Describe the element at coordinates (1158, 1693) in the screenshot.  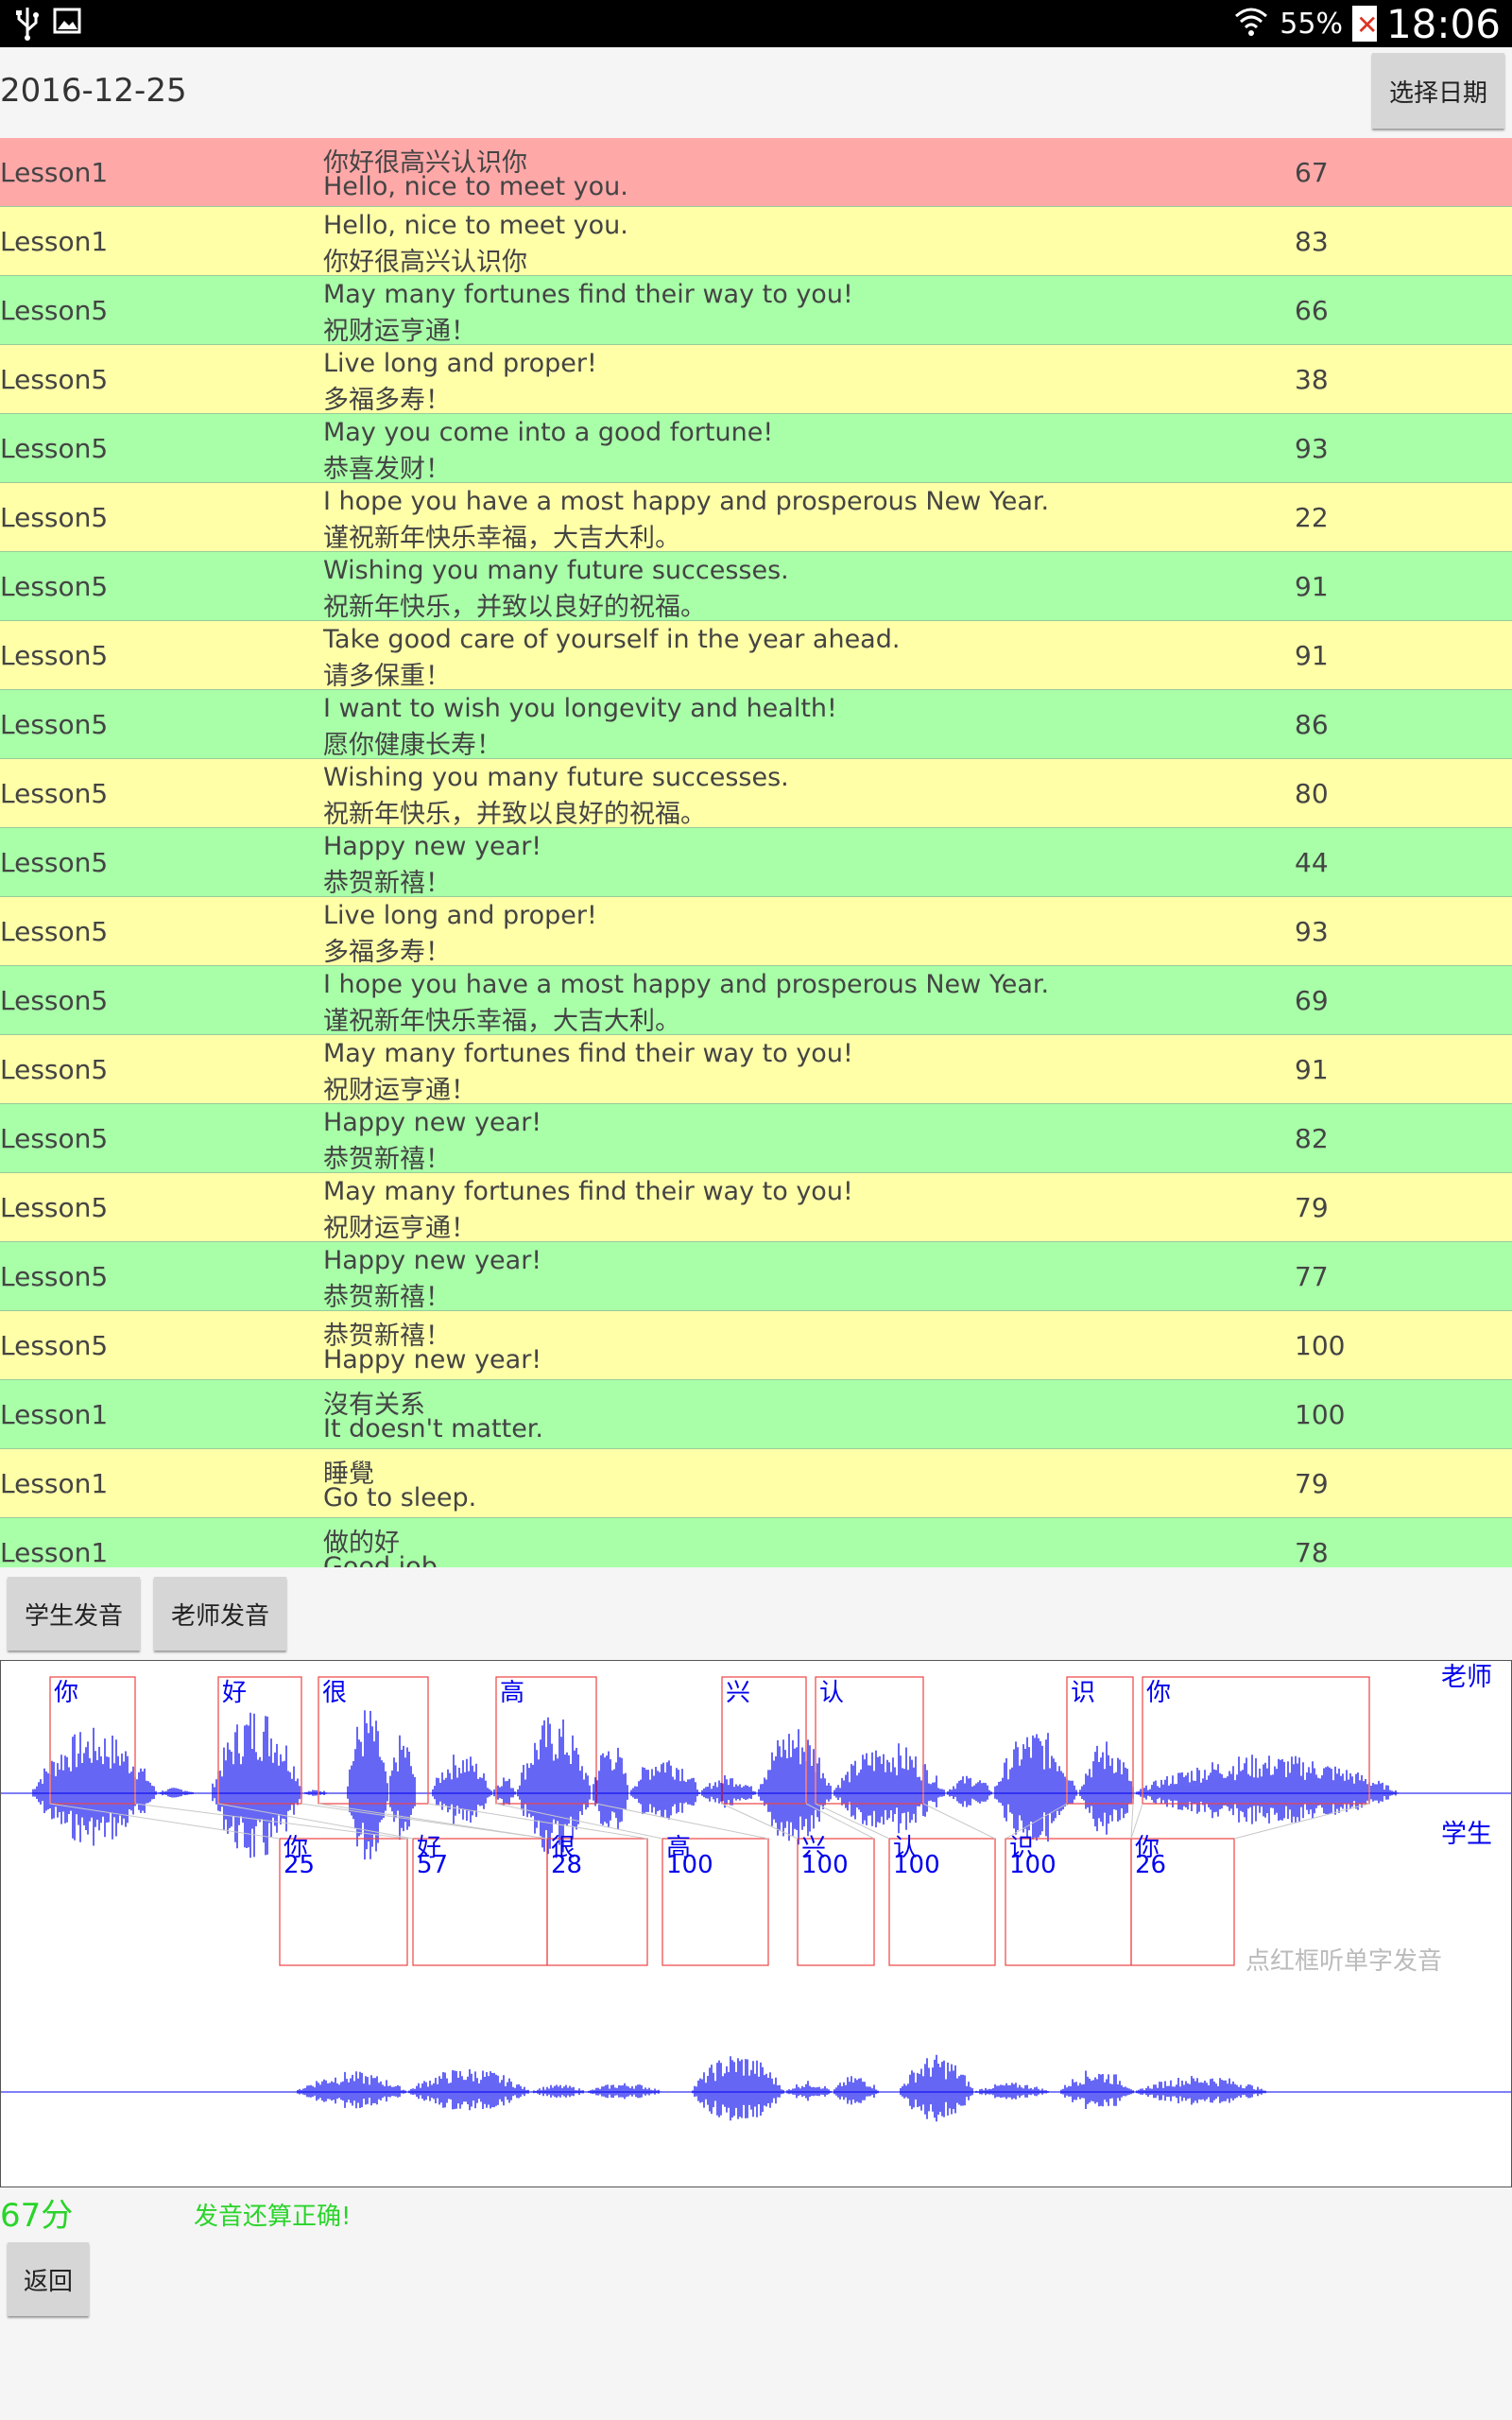
I see `teacher-char-label: 你` at that location.